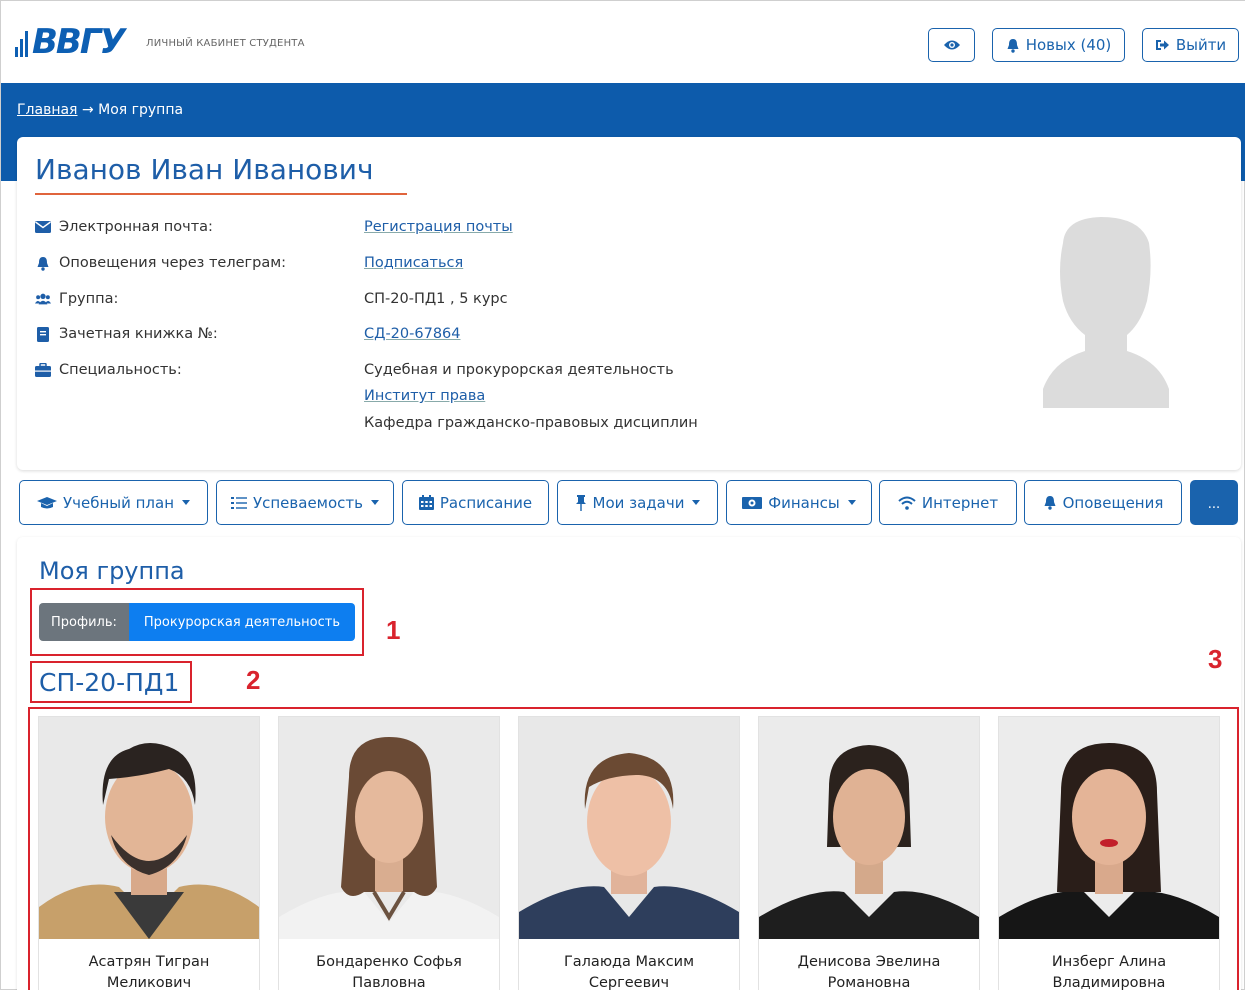  Describe the element at coordinates (43, 370) in the screenshot. I see `briefcase-icon` at that location.